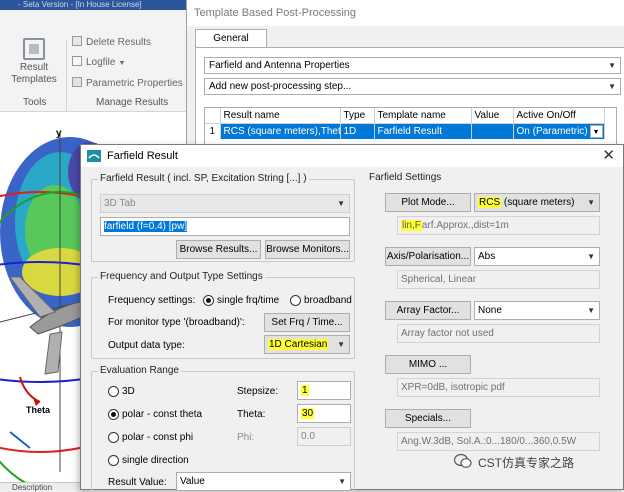  I want to click on watermark-text: CST仿真专家之路, so click(526, 463).